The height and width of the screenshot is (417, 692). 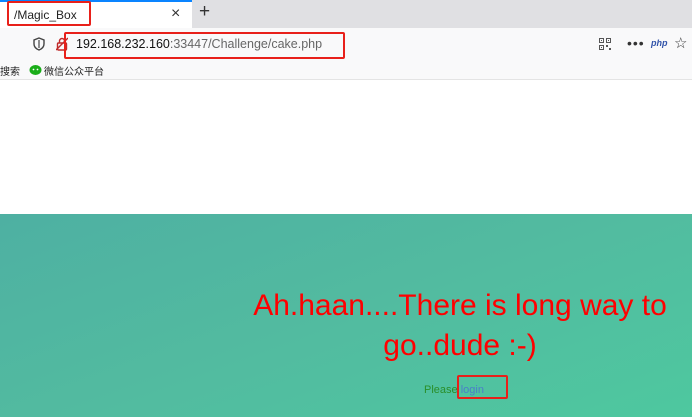 What do you see at coordinates (482, 387) in the screenshot?
I see `annotation-box-login` at bounding box center [482, 387].